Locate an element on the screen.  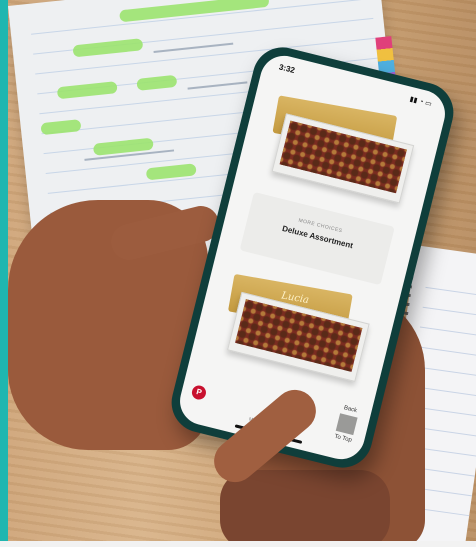
product-image-lucia: Lucia is located at coordinates (293, 331).